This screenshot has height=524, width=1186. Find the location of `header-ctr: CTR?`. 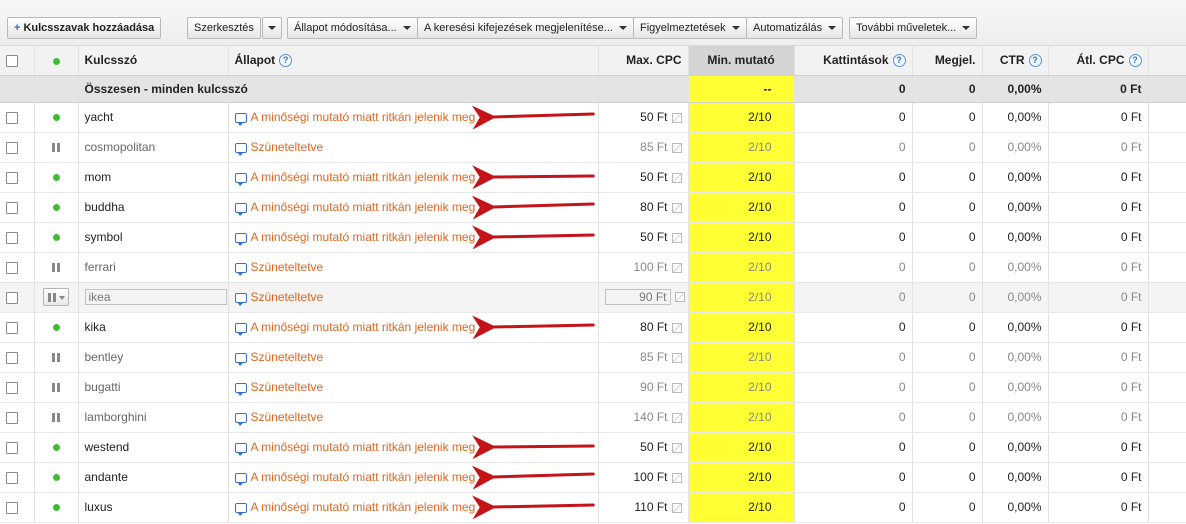

header-ctr: CTR? is located at coordinates (1015, 61).